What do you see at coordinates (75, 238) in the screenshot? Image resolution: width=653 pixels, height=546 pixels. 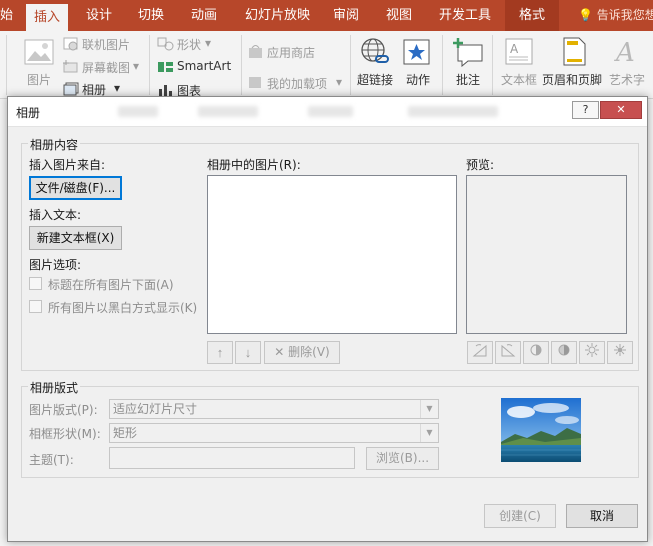 I see `new-textbox-button: 新建文本框(X)` at bounding box center [75, 238].